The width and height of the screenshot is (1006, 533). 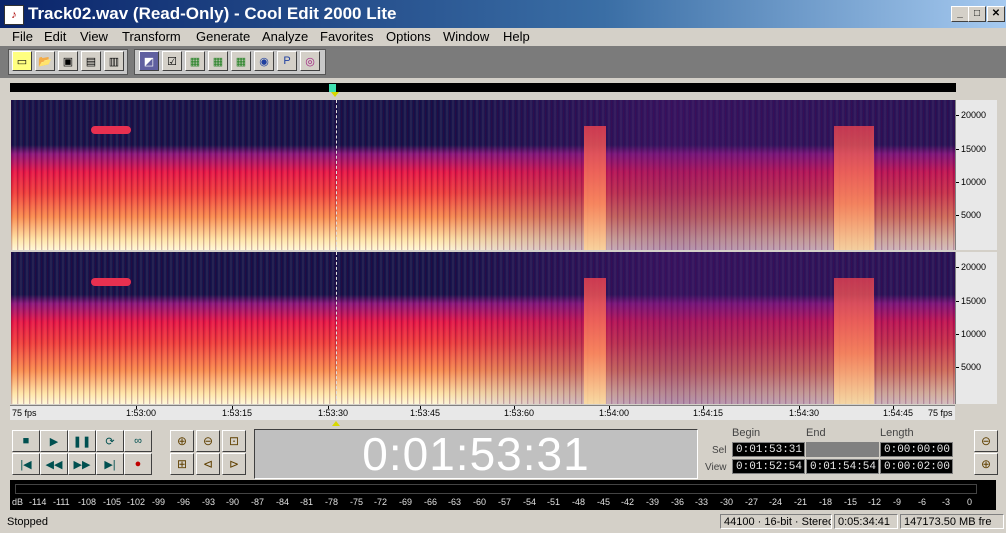 I want to click on db-label: -66, so click(x=431, y=502).